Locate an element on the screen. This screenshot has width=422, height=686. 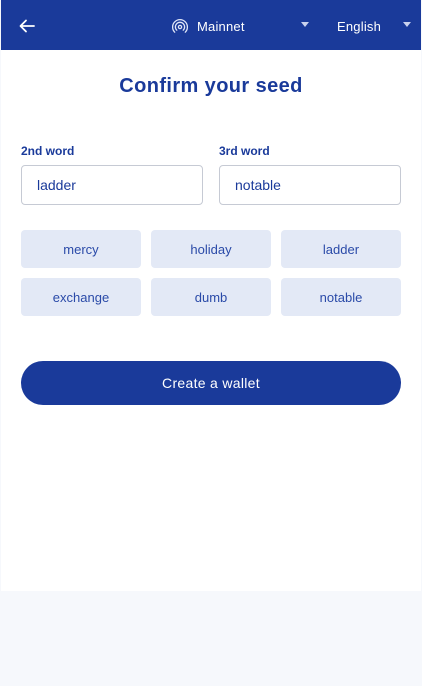
network-selector: Mainnet is located at coordinates (241, 26).